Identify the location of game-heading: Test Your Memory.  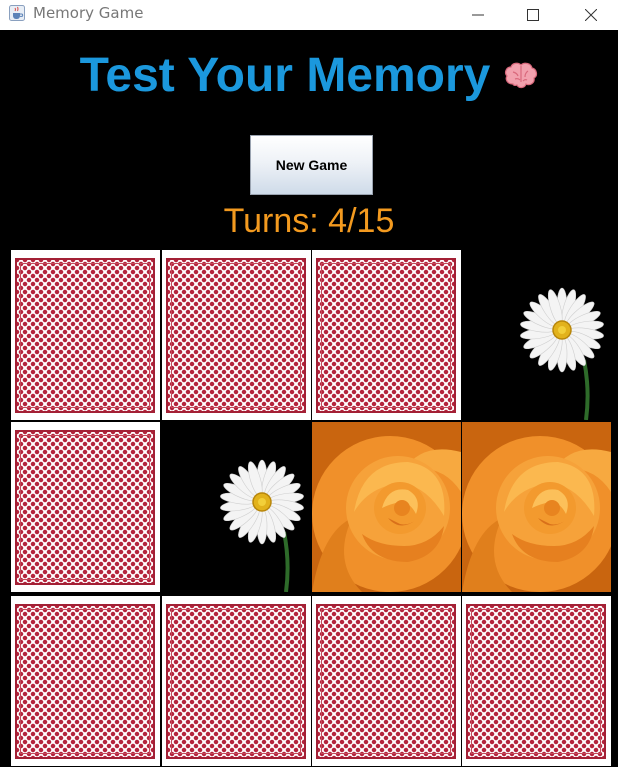
(309, 75).